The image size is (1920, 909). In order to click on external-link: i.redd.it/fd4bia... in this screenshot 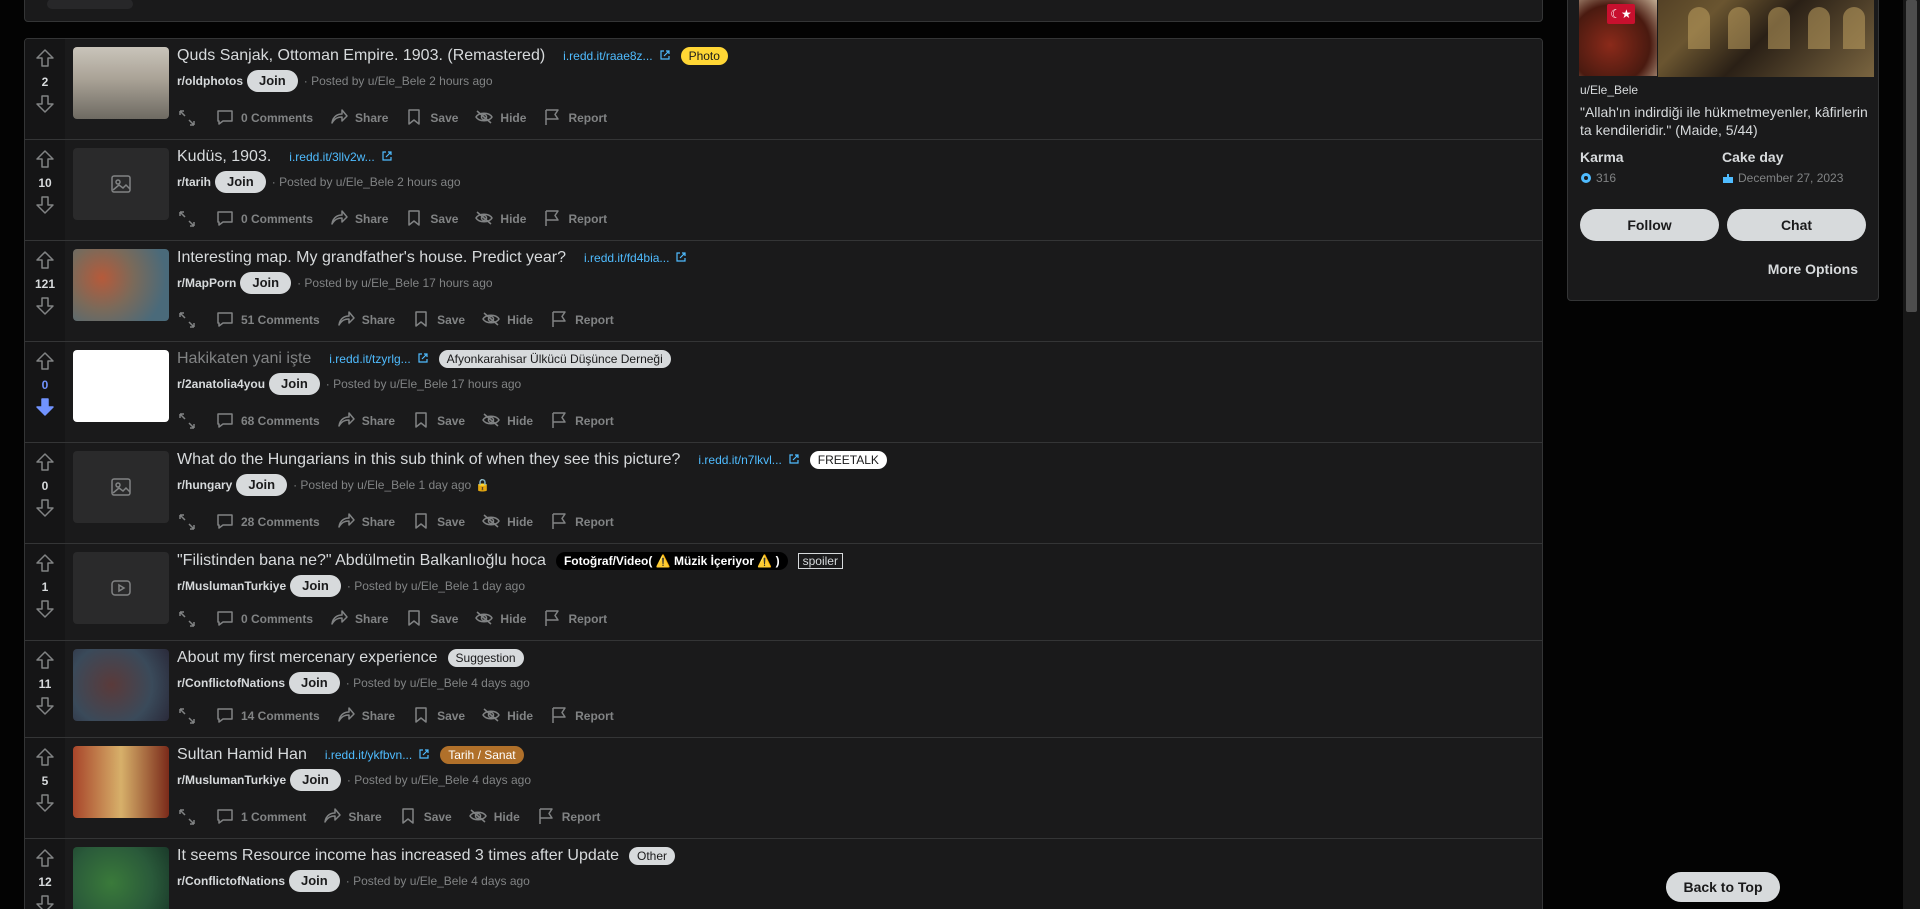, I will do `click(635, 258)`.